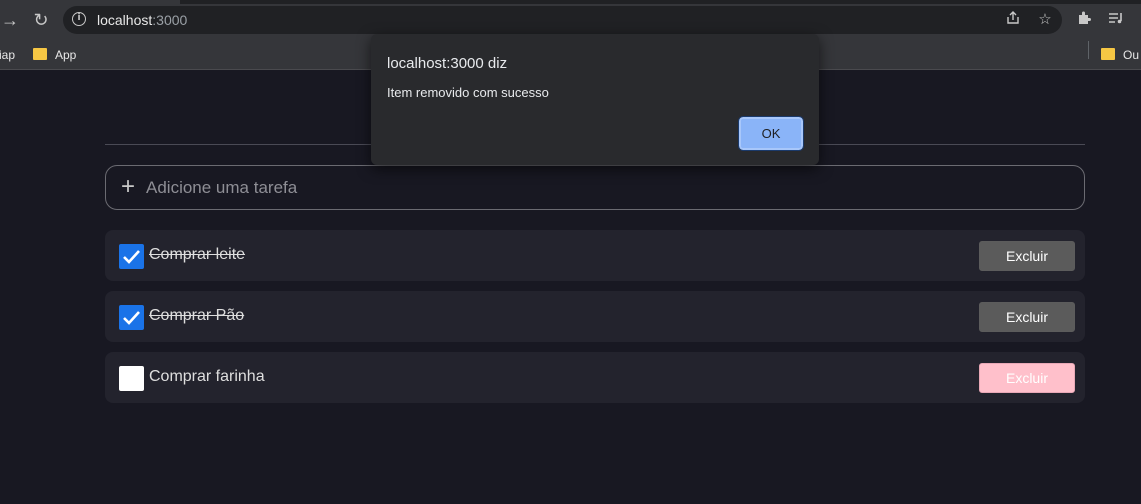 The width and height of the screenshot is (1141, 504). What do you see at coordinates (79, 19) in the screenshot?
I see `site-info-icon: i` at bounding box center [79, 19].